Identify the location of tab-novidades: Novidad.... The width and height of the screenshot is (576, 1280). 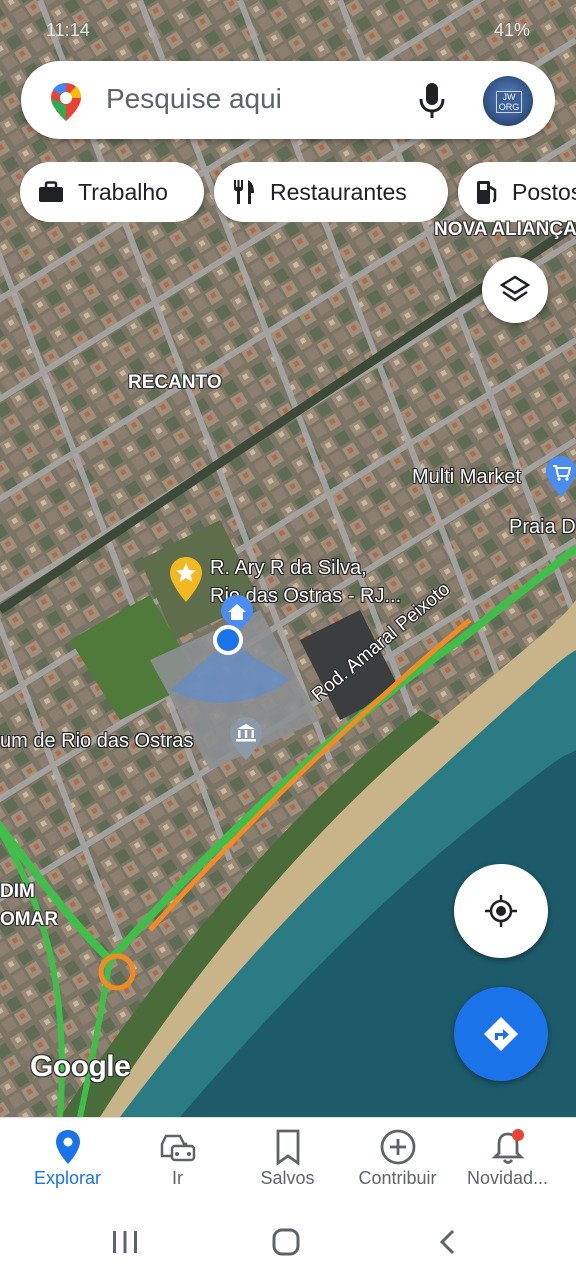
(507, 1164).